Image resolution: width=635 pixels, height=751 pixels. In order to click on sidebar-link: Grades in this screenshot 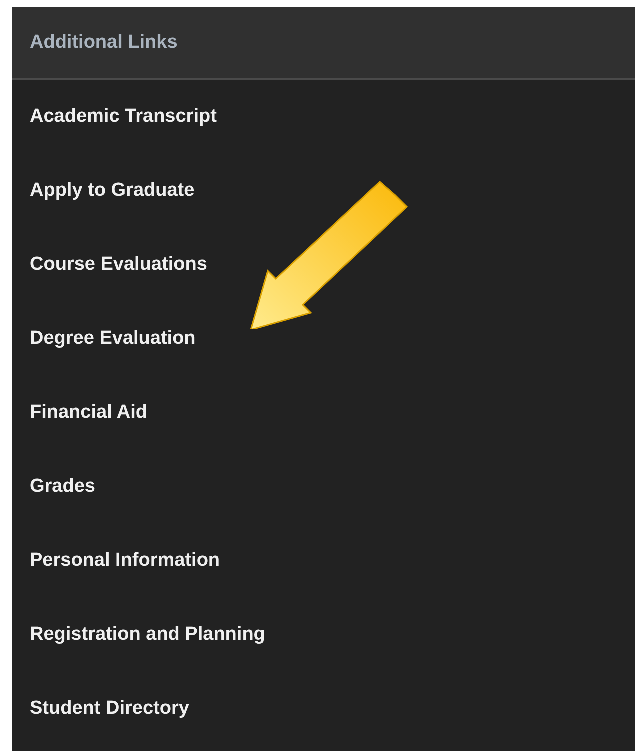, I will do `click(63, 487)`.